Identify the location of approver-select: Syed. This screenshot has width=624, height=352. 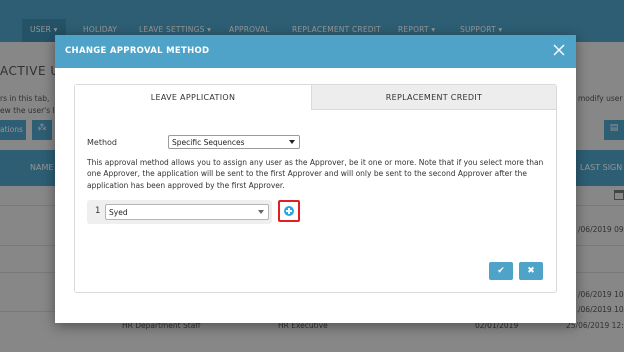
(187, 212).